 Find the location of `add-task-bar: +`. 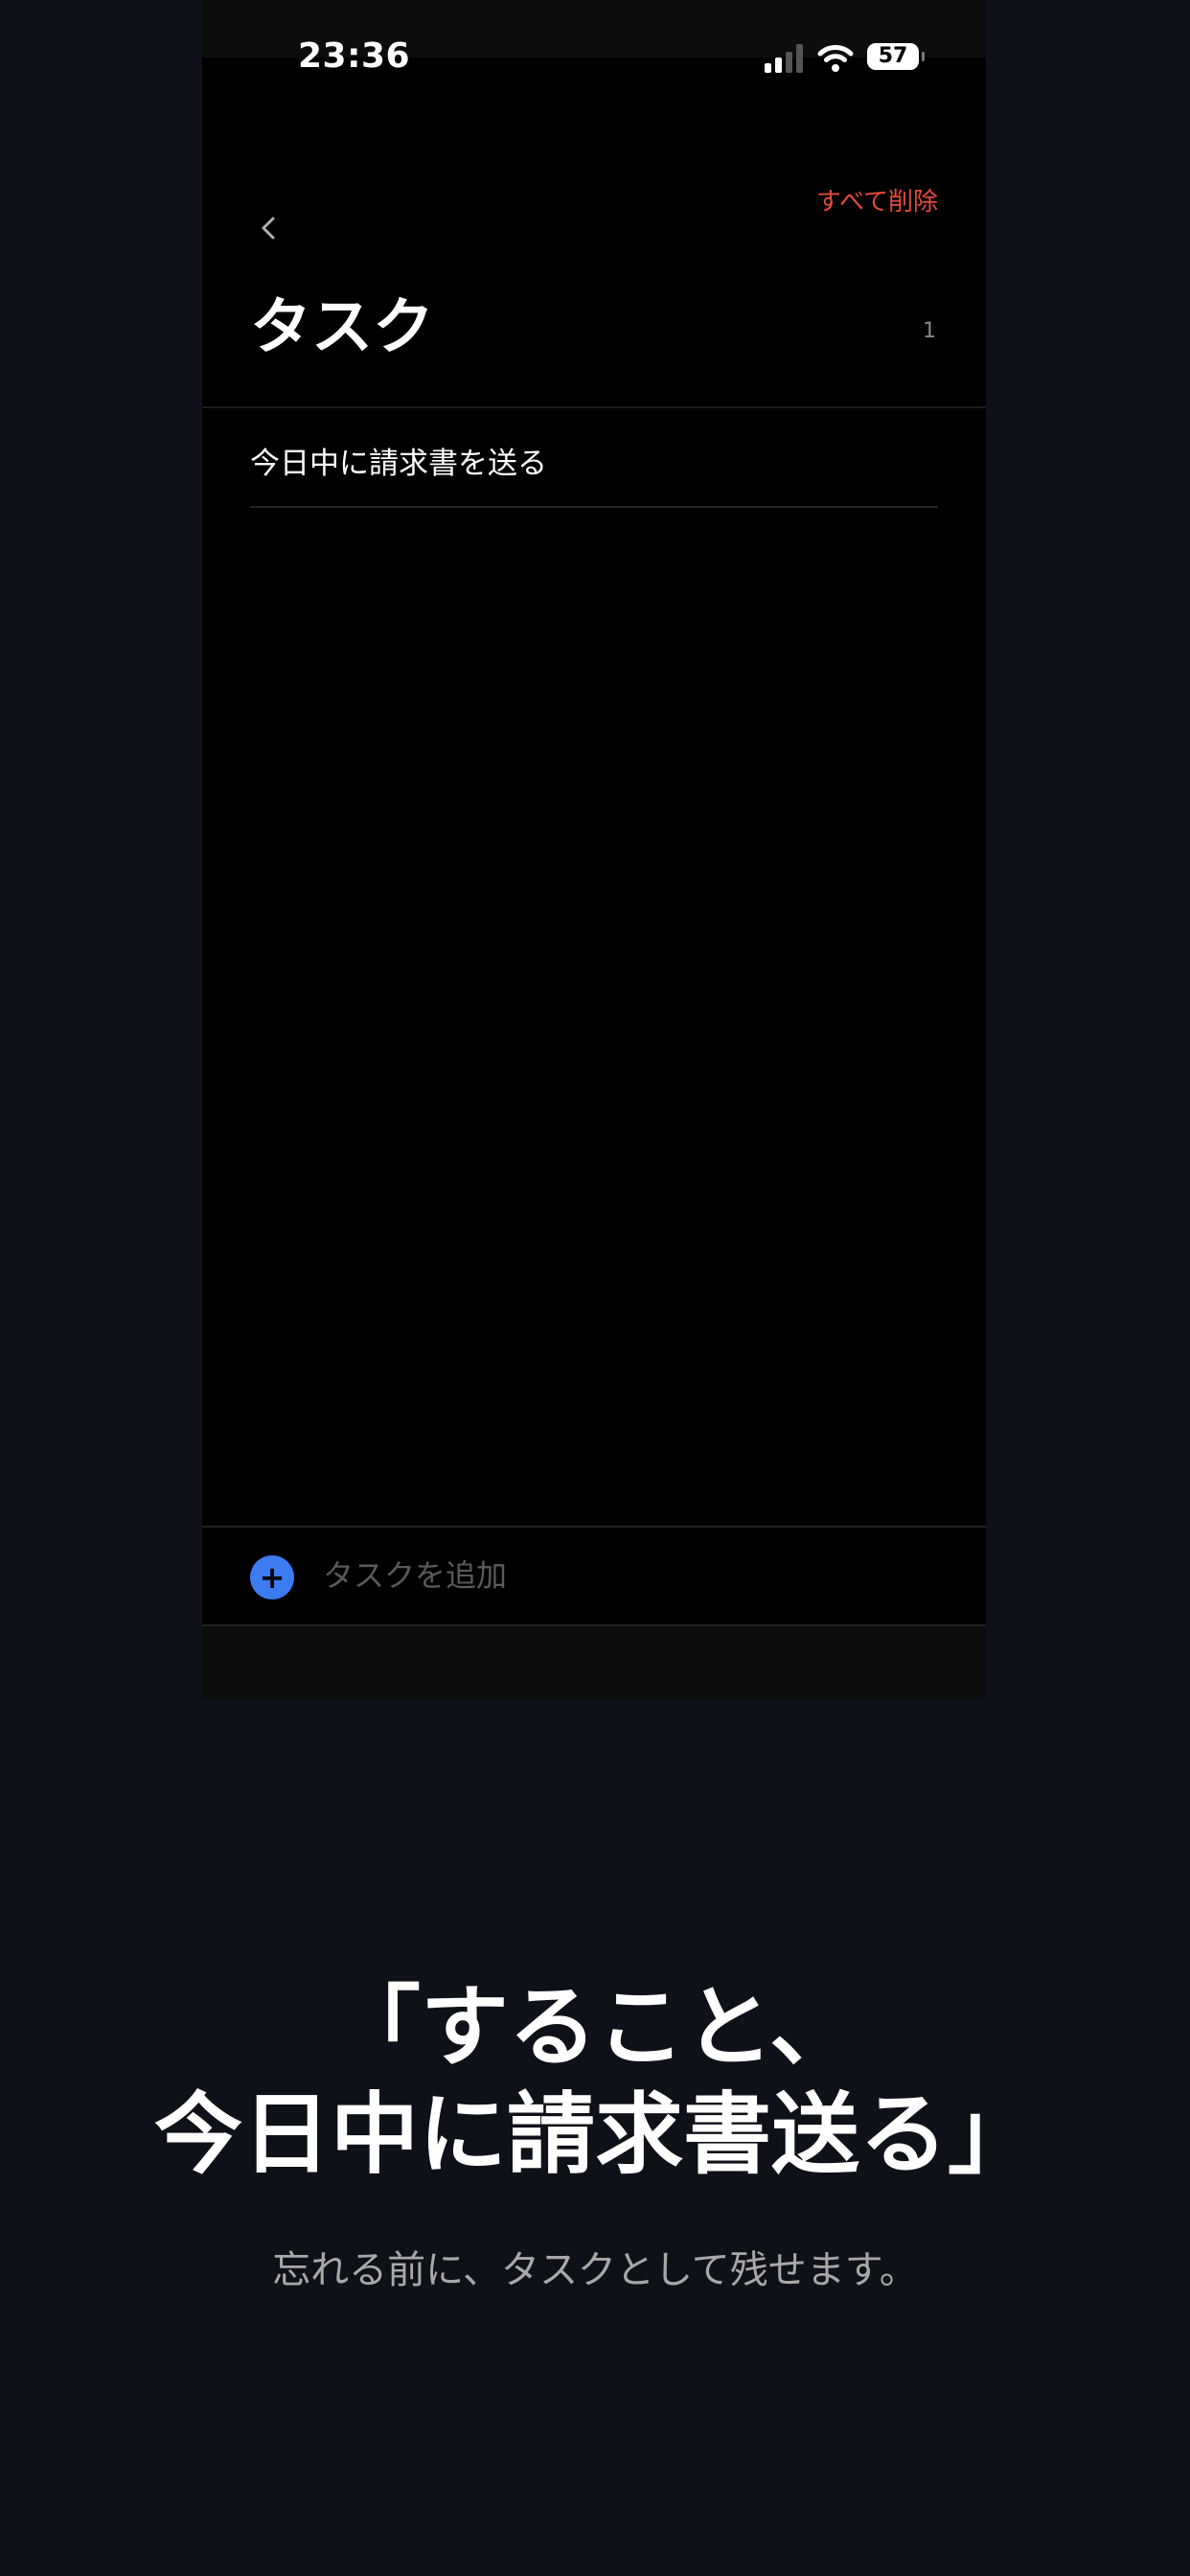

add-task-bar: + is located at coordinates (594, 1576).